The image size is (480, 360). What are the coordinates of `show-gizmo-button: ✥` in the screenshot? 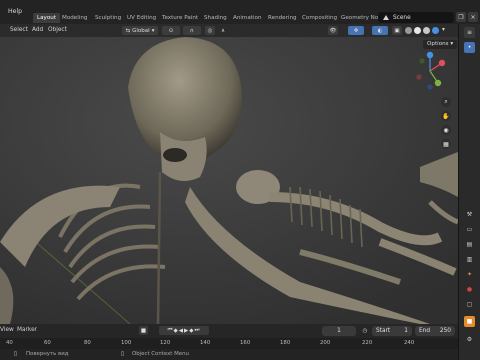 It's located at (356, 30).